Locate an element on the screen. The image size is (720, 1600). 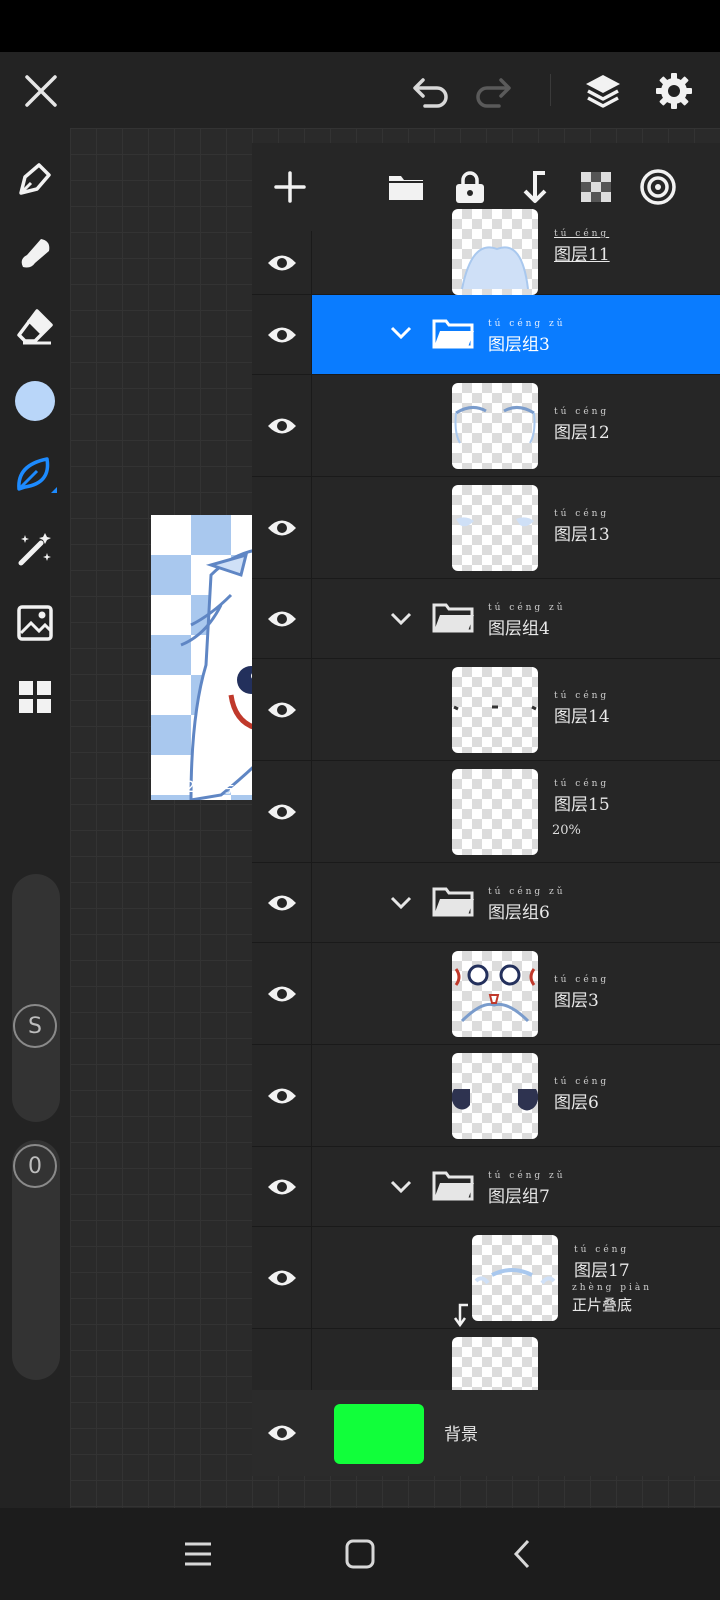
home-icon is located at coordinates (360, 1554).